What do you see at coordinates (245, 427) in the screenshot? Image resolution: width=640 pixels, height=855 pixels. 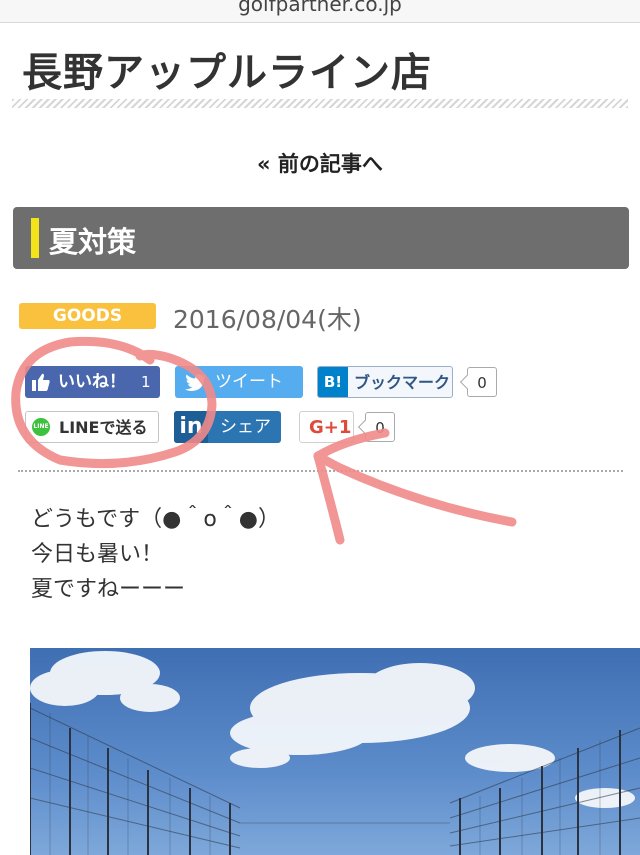 I see `linkedin-label: シェア` at bounding box center [245, 427].